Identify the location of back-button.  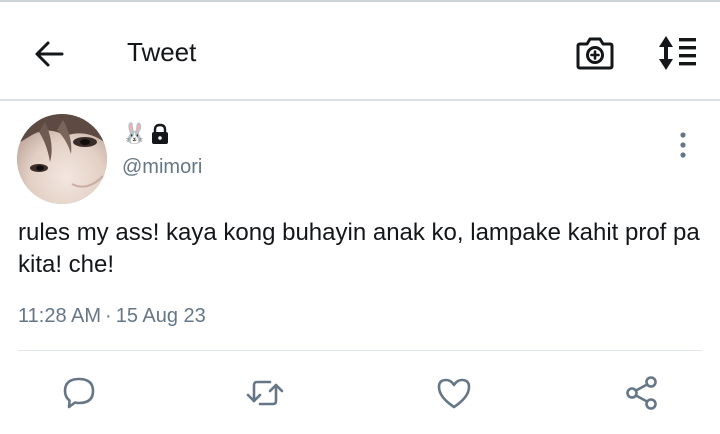
(50, 54).